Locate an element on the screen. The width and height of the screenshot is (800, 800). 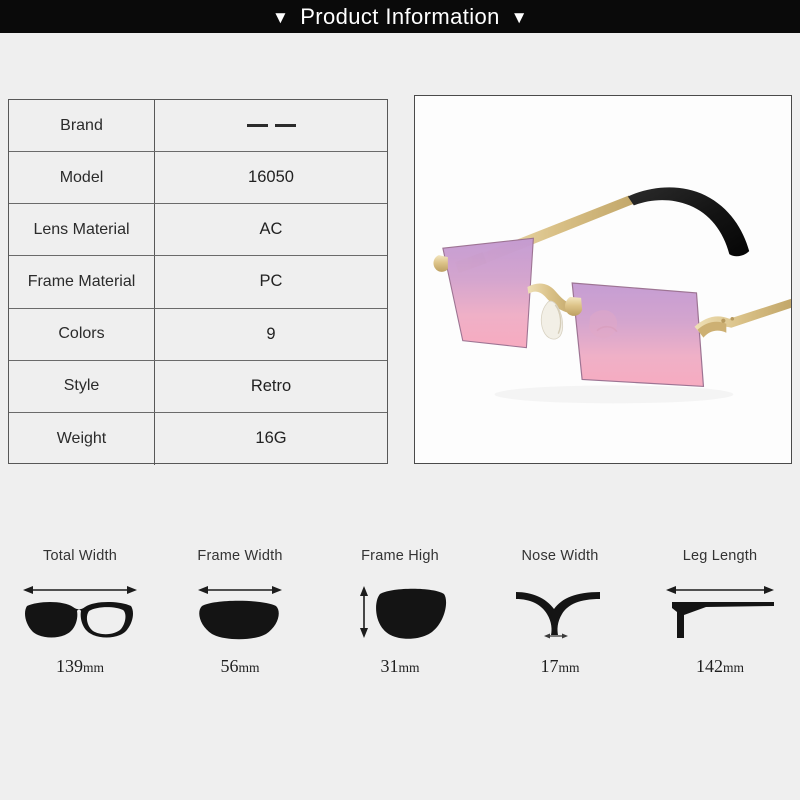
page-title: Product Information is located at coordinates (400, 16).